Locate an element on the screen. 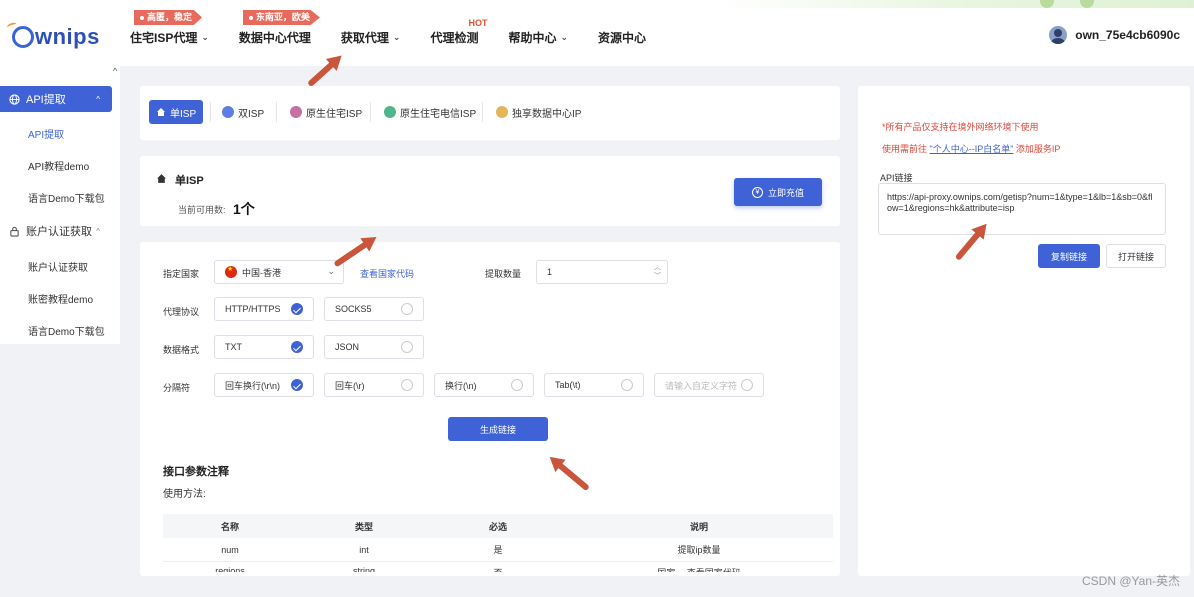  params-subtitle: 使用方法: is located at coordinates (184, 494).